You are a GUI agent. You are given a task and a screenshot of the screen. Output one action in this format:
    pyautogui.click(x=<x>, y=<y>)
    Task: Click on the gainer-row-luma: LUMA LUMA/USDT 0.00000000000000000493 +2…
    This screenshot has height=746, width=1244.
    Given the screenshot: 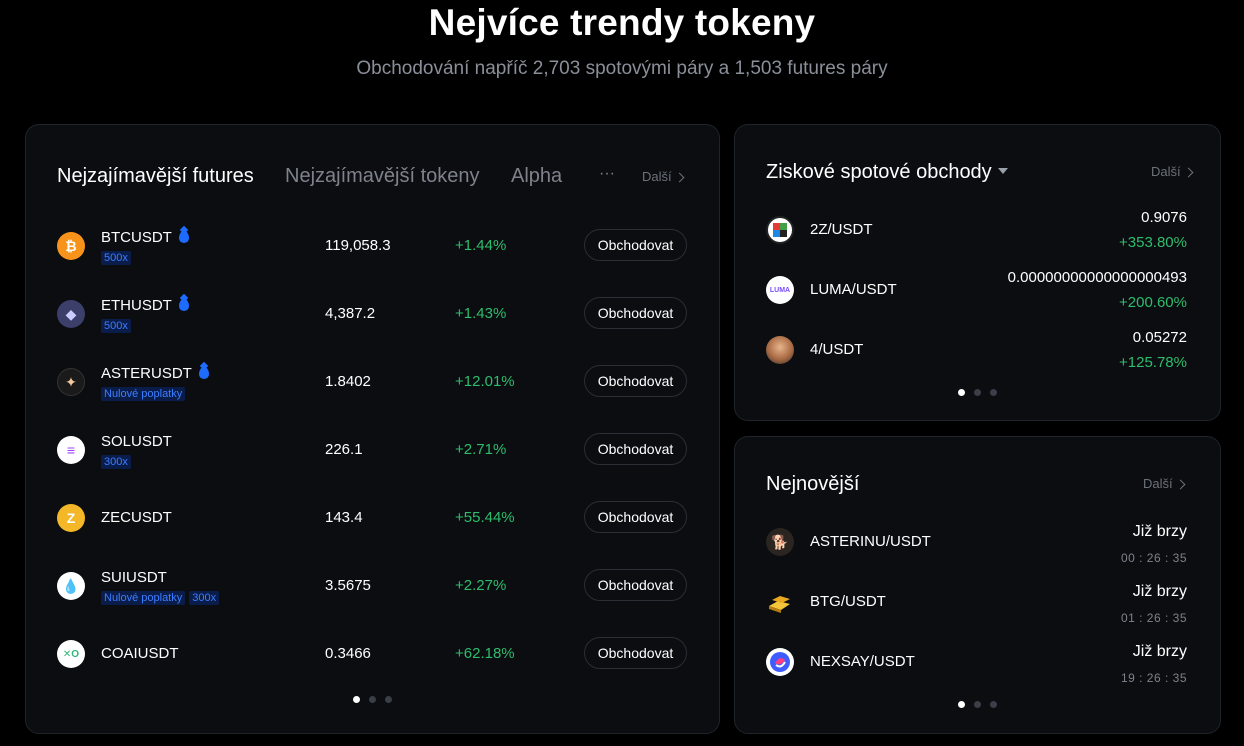 What is the action you would take?
    pyautogui.click(x=977, y=290)
    